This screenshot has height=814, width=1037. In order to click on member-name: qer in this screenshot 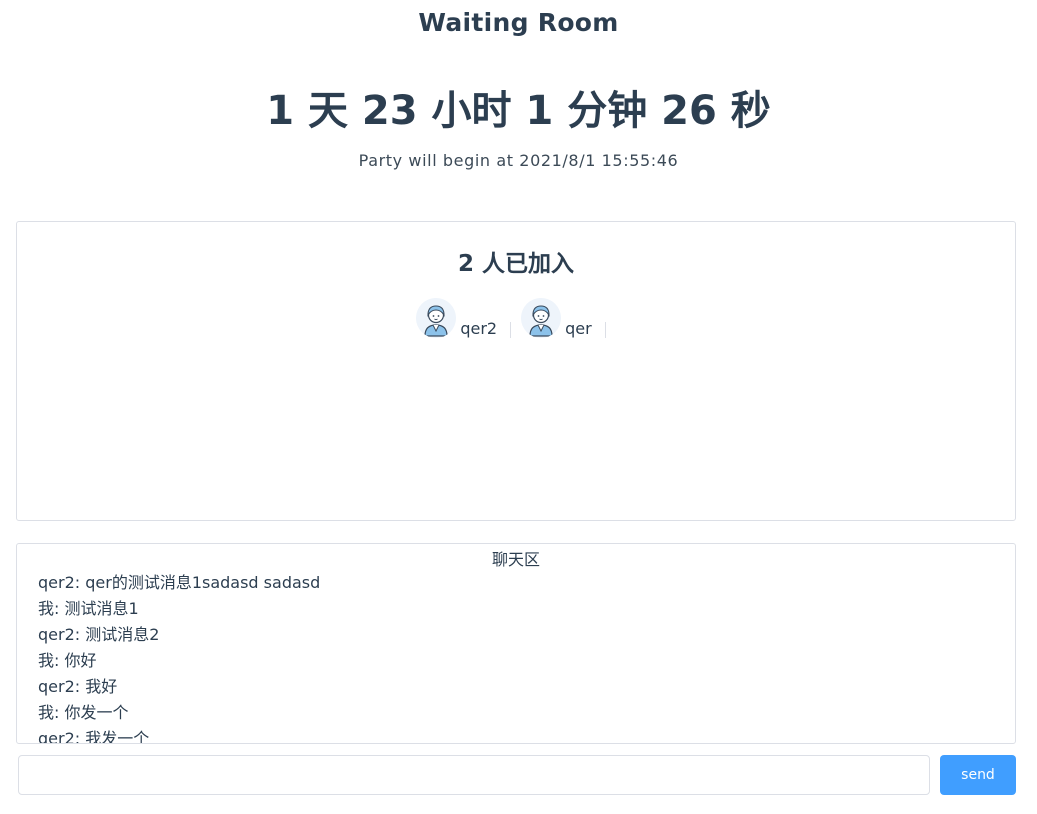, I will do `click(578, 328)`.